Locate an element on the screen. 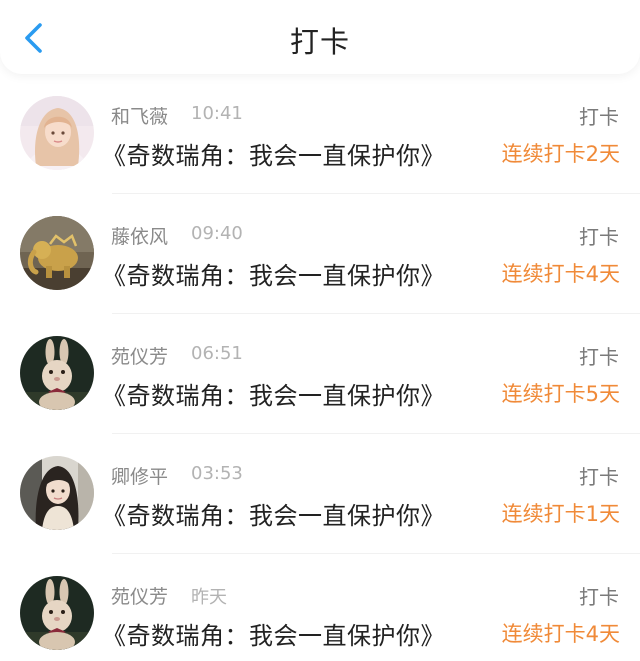  user-name: 和飞薇 is located at coordinates (140, 117).